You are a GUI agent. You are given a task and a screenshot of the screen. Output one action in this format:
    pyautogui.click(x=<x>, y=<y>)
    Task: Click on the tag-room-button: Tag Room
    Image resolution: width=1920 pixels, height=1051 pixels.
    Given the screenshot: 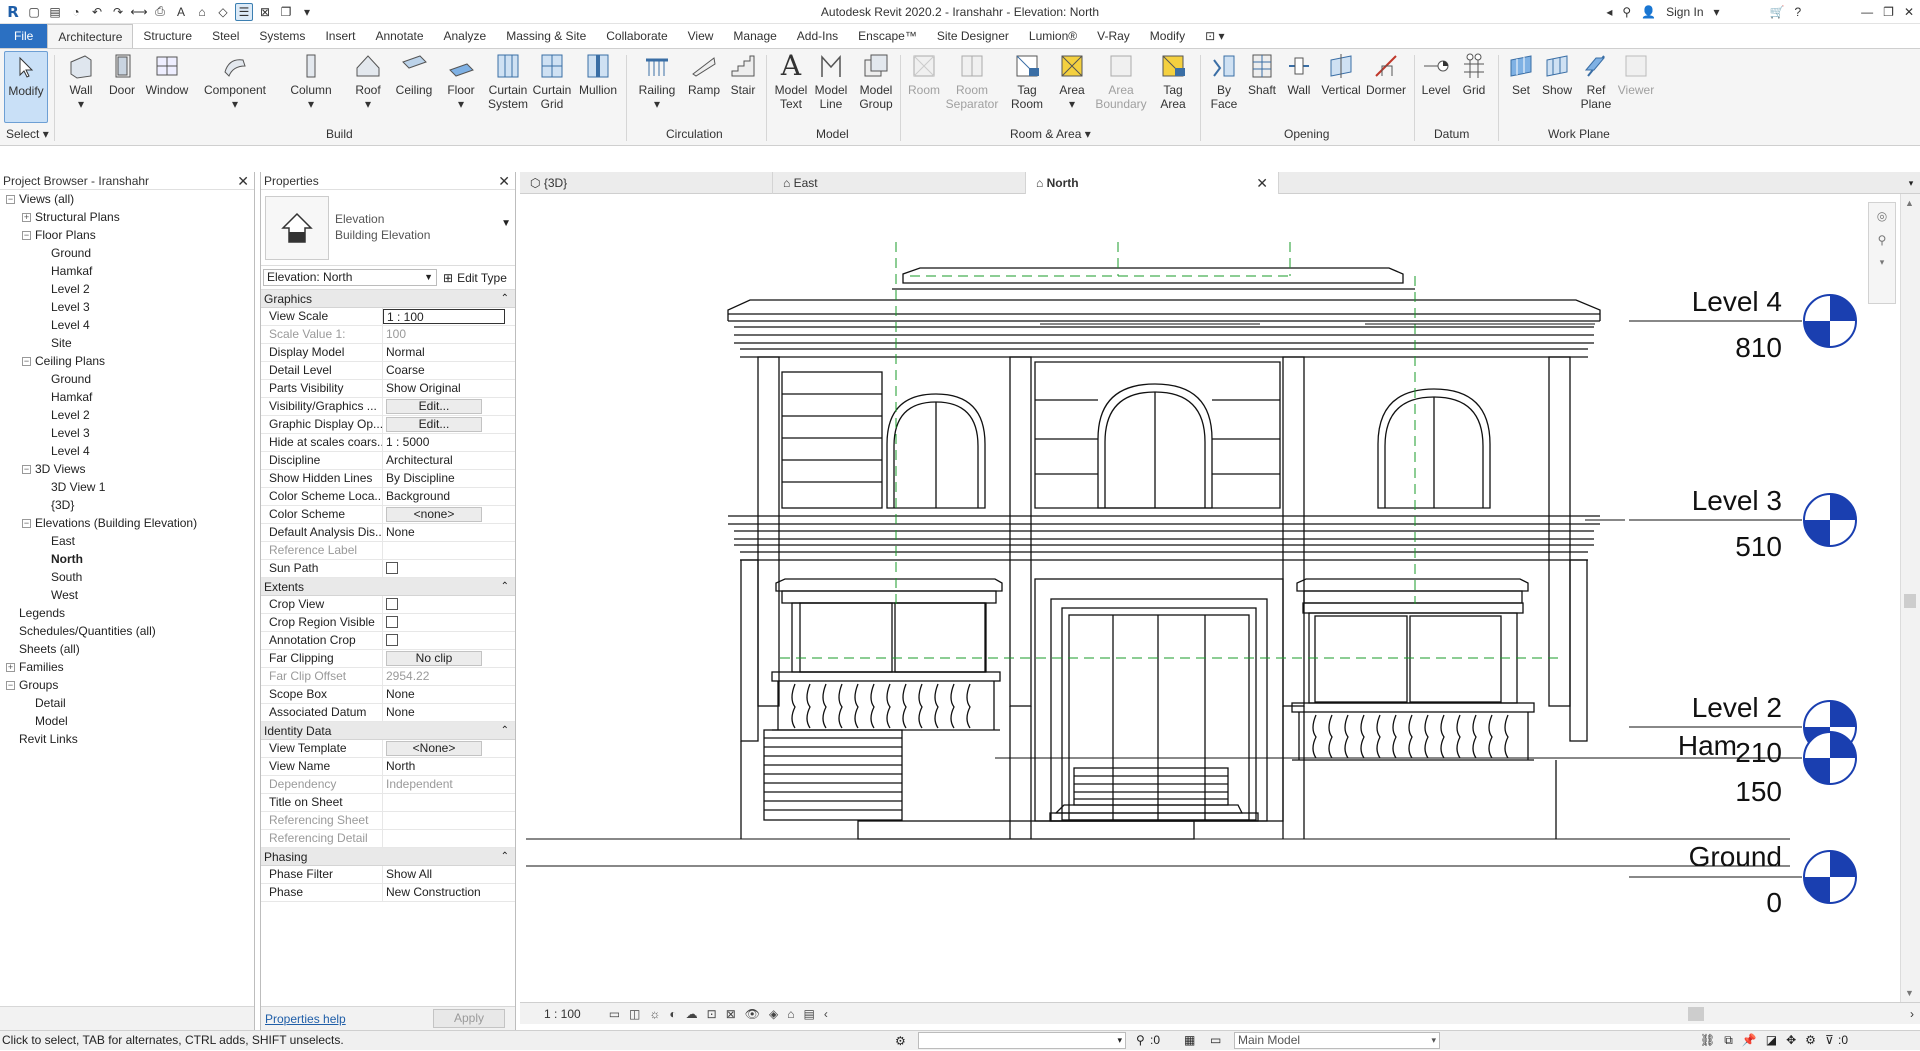 What is the action you would take?
    pyautogui.click(x=1027, y=81)
    